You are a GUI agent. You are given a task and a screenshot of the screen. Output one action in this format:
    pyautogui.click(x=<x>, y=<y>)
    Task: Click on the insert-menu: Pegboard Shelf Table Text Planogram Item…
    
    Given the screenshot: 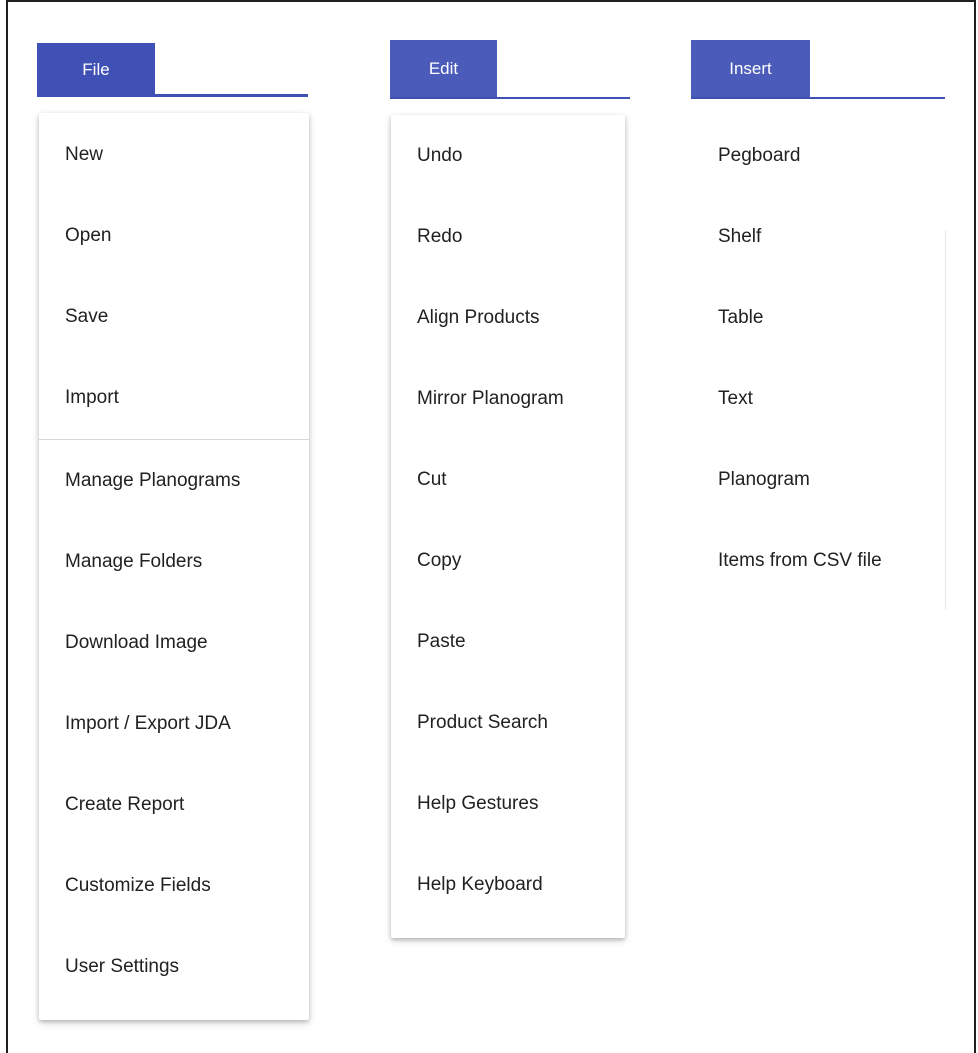 What is the action you would take?
    pyautogui.click(x=818, y=360)
    